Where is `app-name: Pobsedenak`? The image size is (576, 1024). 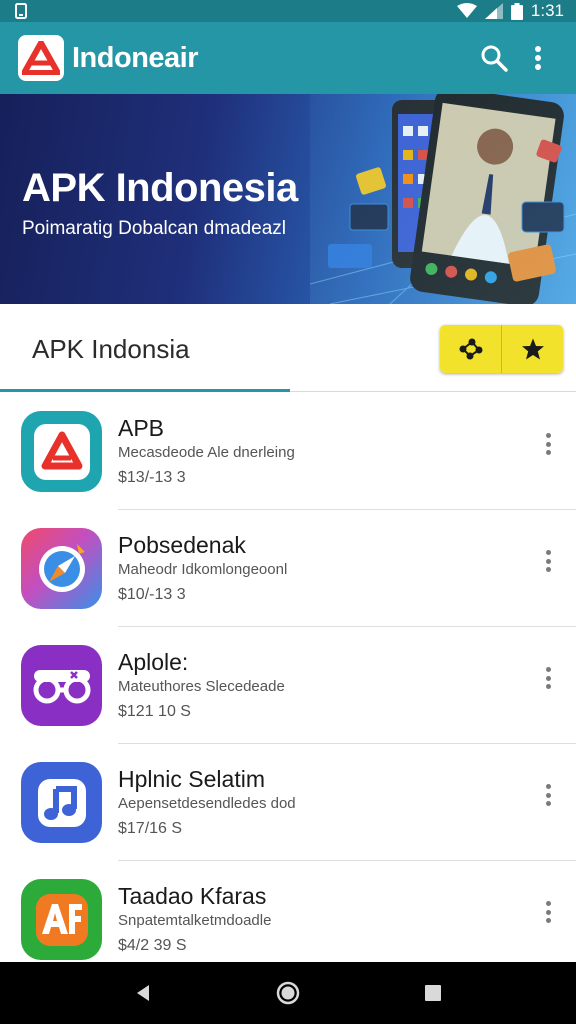
app-name: Pobsedenak is located at coordinates (182, 545).